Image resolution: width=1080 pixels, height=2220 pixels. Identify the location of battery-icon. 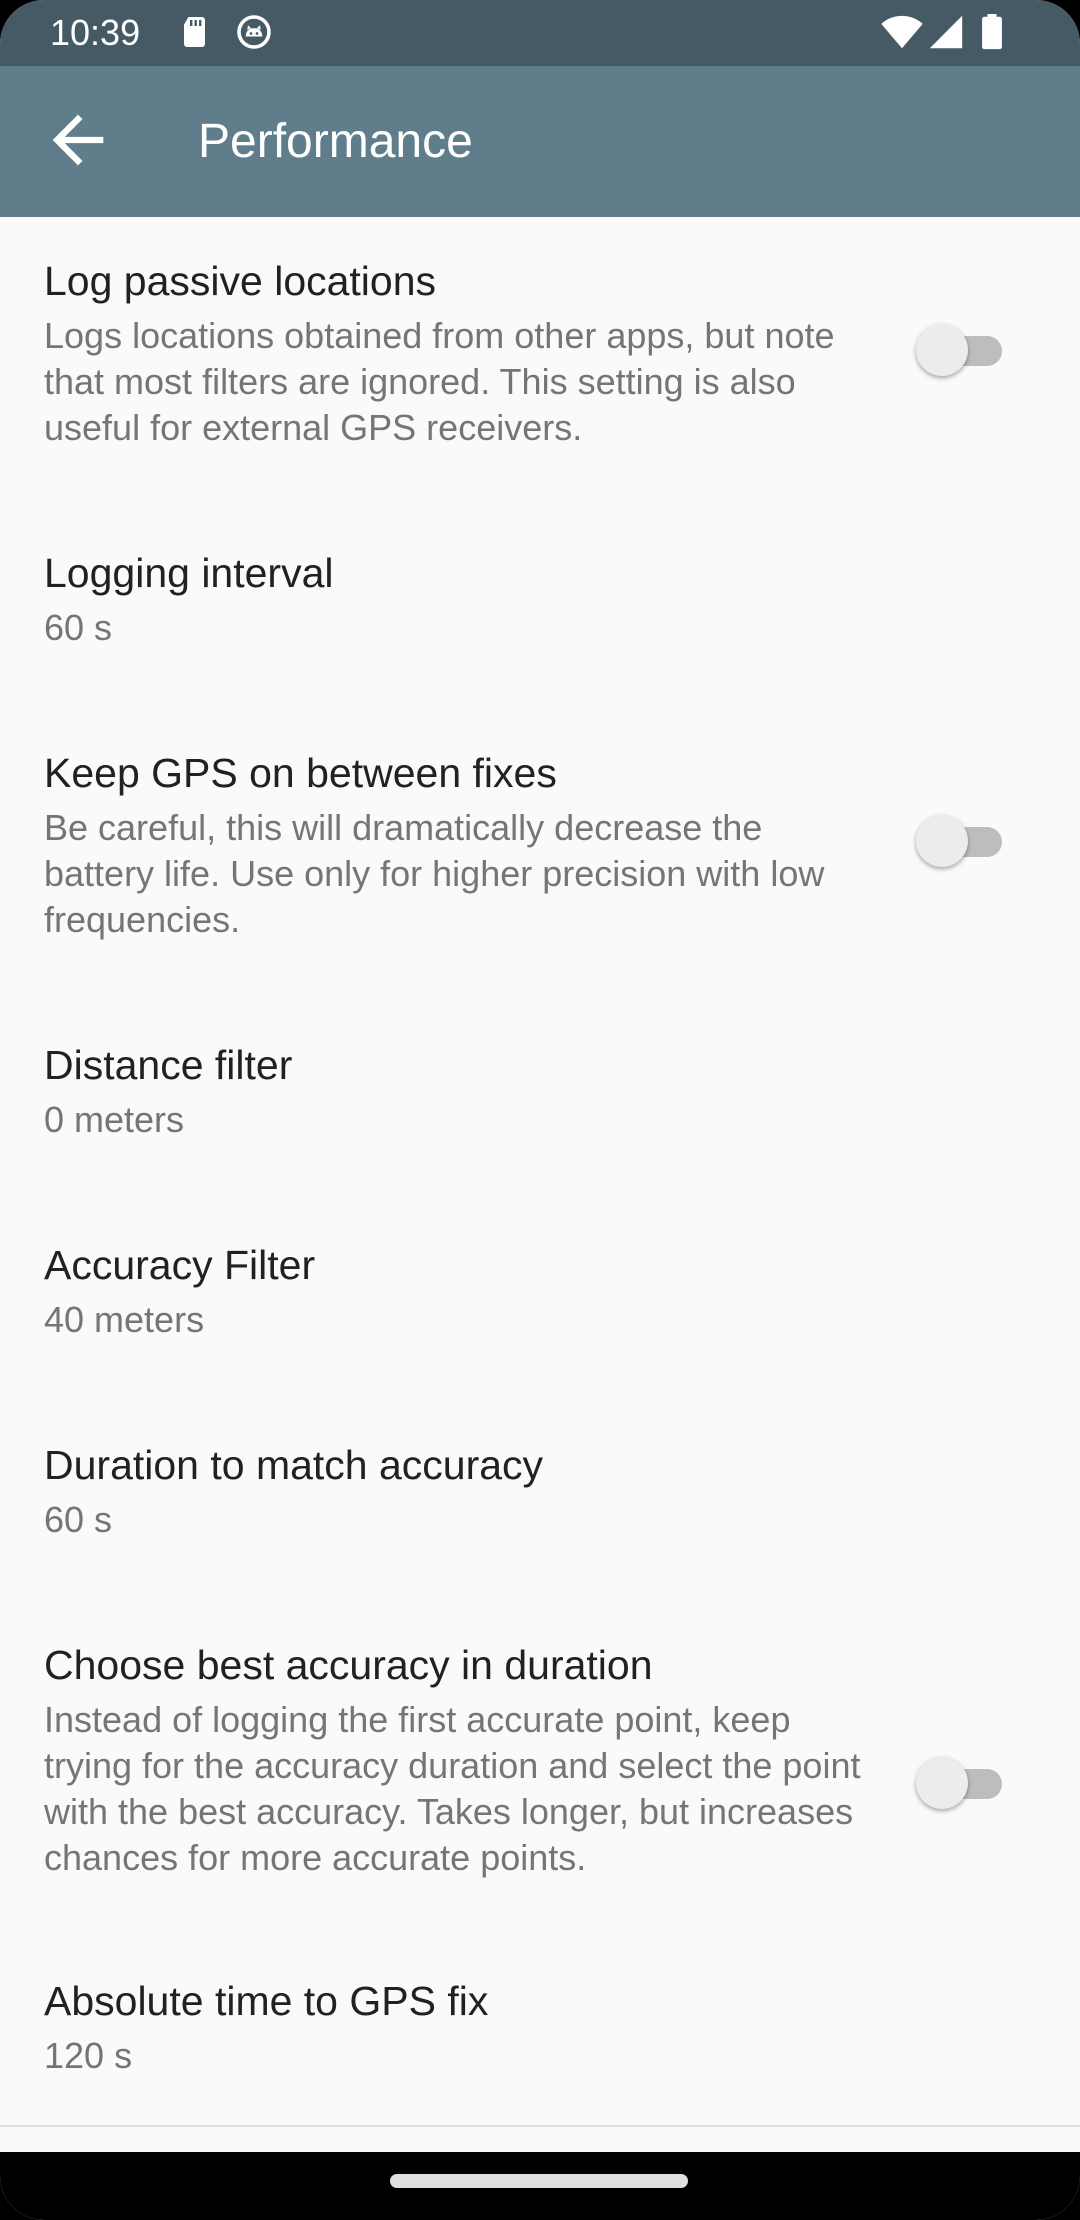
(992, 32).